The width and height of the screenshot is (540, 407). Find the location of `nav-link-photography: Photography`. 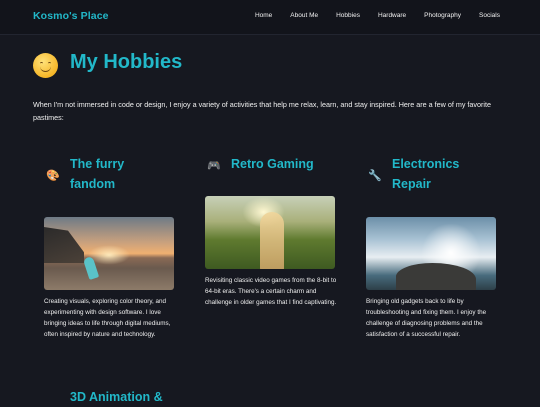

nav-link-photography: Photography is located at coordinates (442, 15).